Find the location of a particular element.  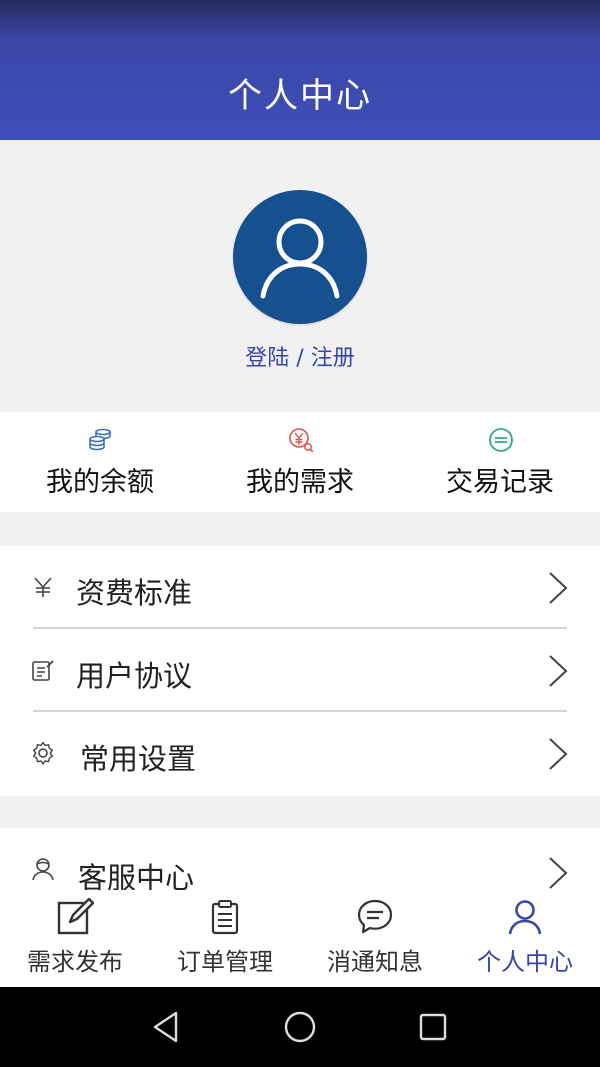

transaction-record-label: 交易记录 is located at coordinates (500, 482).